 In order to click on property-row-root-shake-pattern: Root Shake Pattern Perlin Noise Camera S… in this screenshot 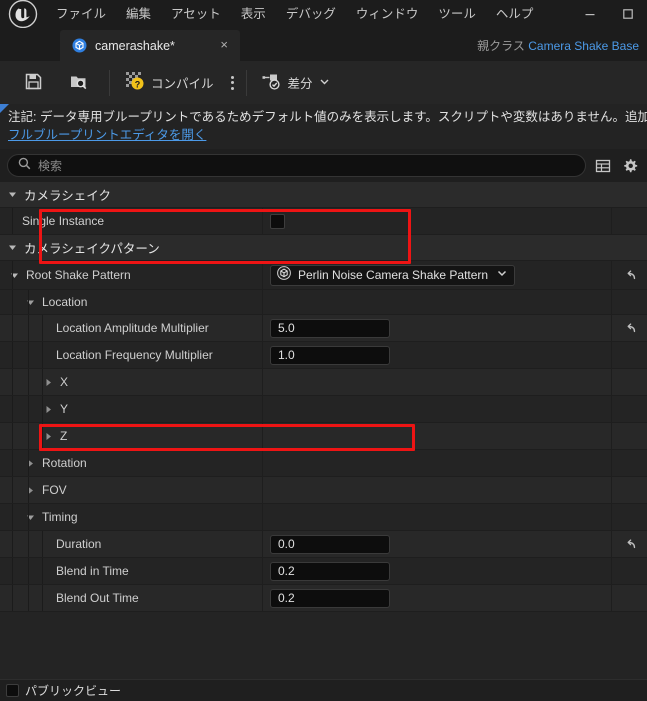, I will do `click(323, 275)`.